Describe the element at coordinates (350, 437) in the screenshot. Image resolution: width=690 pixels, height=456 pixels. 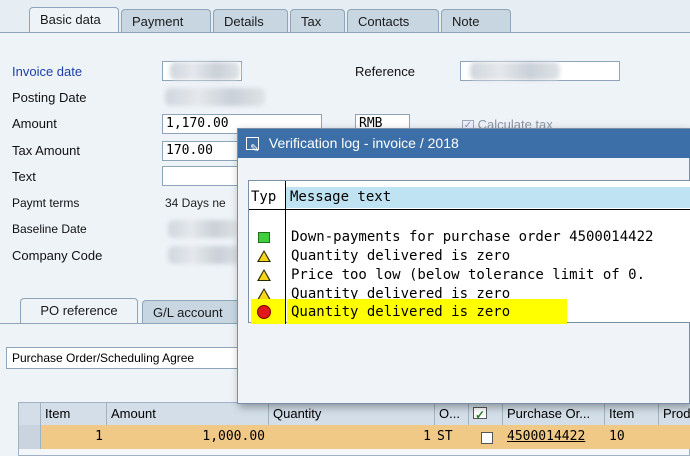
I see `row-quantity: 1` at that location.